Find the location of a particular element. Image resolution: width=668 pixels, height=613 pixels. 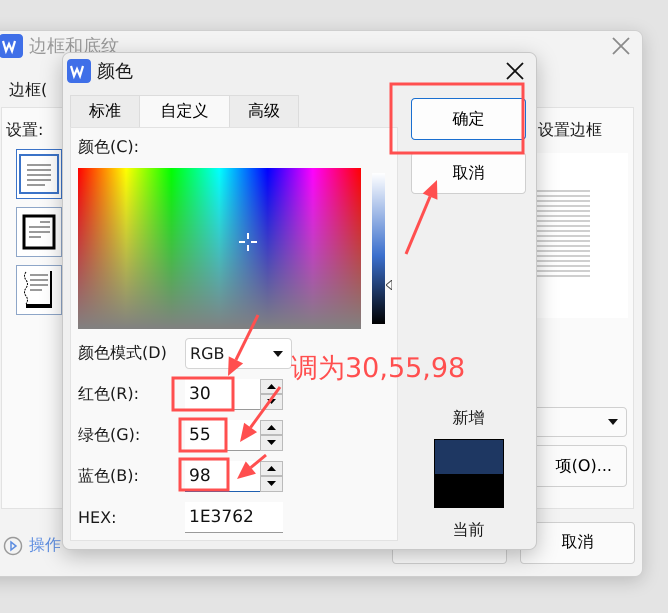

boxed-page-icon is located at coordinates (39, 232).